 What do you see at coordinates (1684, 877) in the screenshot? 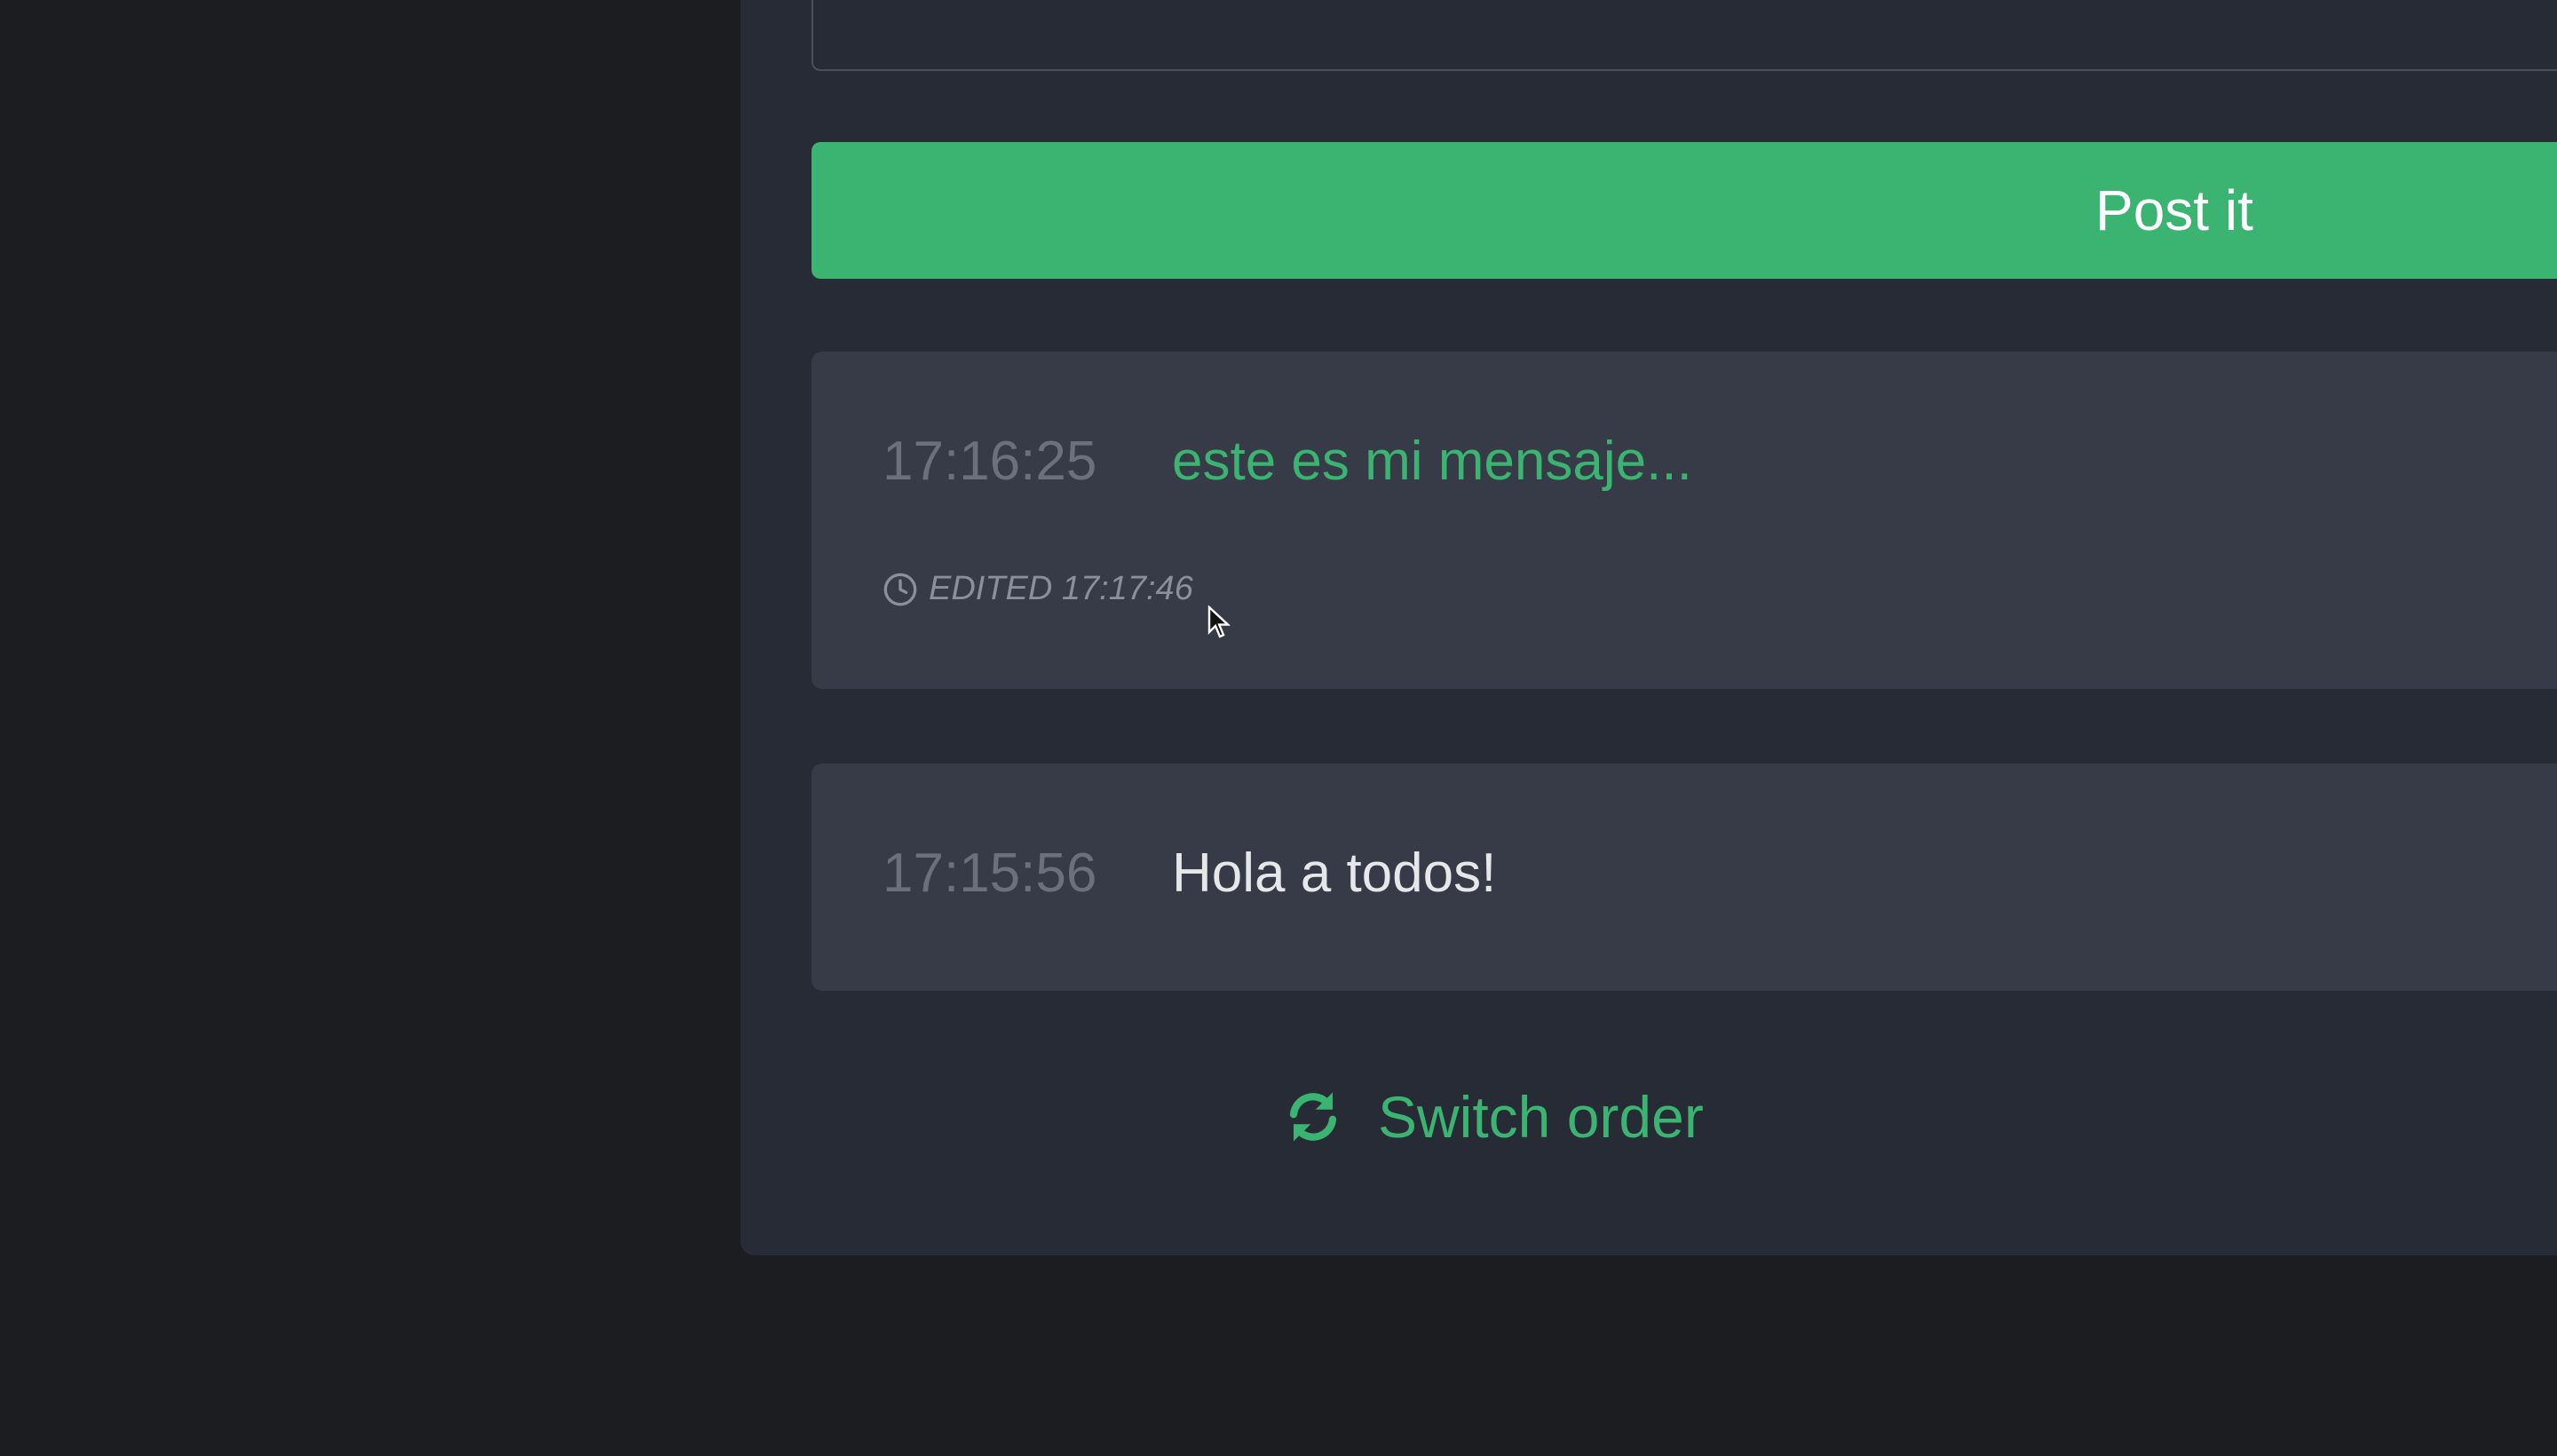
I see `message-card: 17:15:56 Hola a todos!` at bounding box center [1684, 877].